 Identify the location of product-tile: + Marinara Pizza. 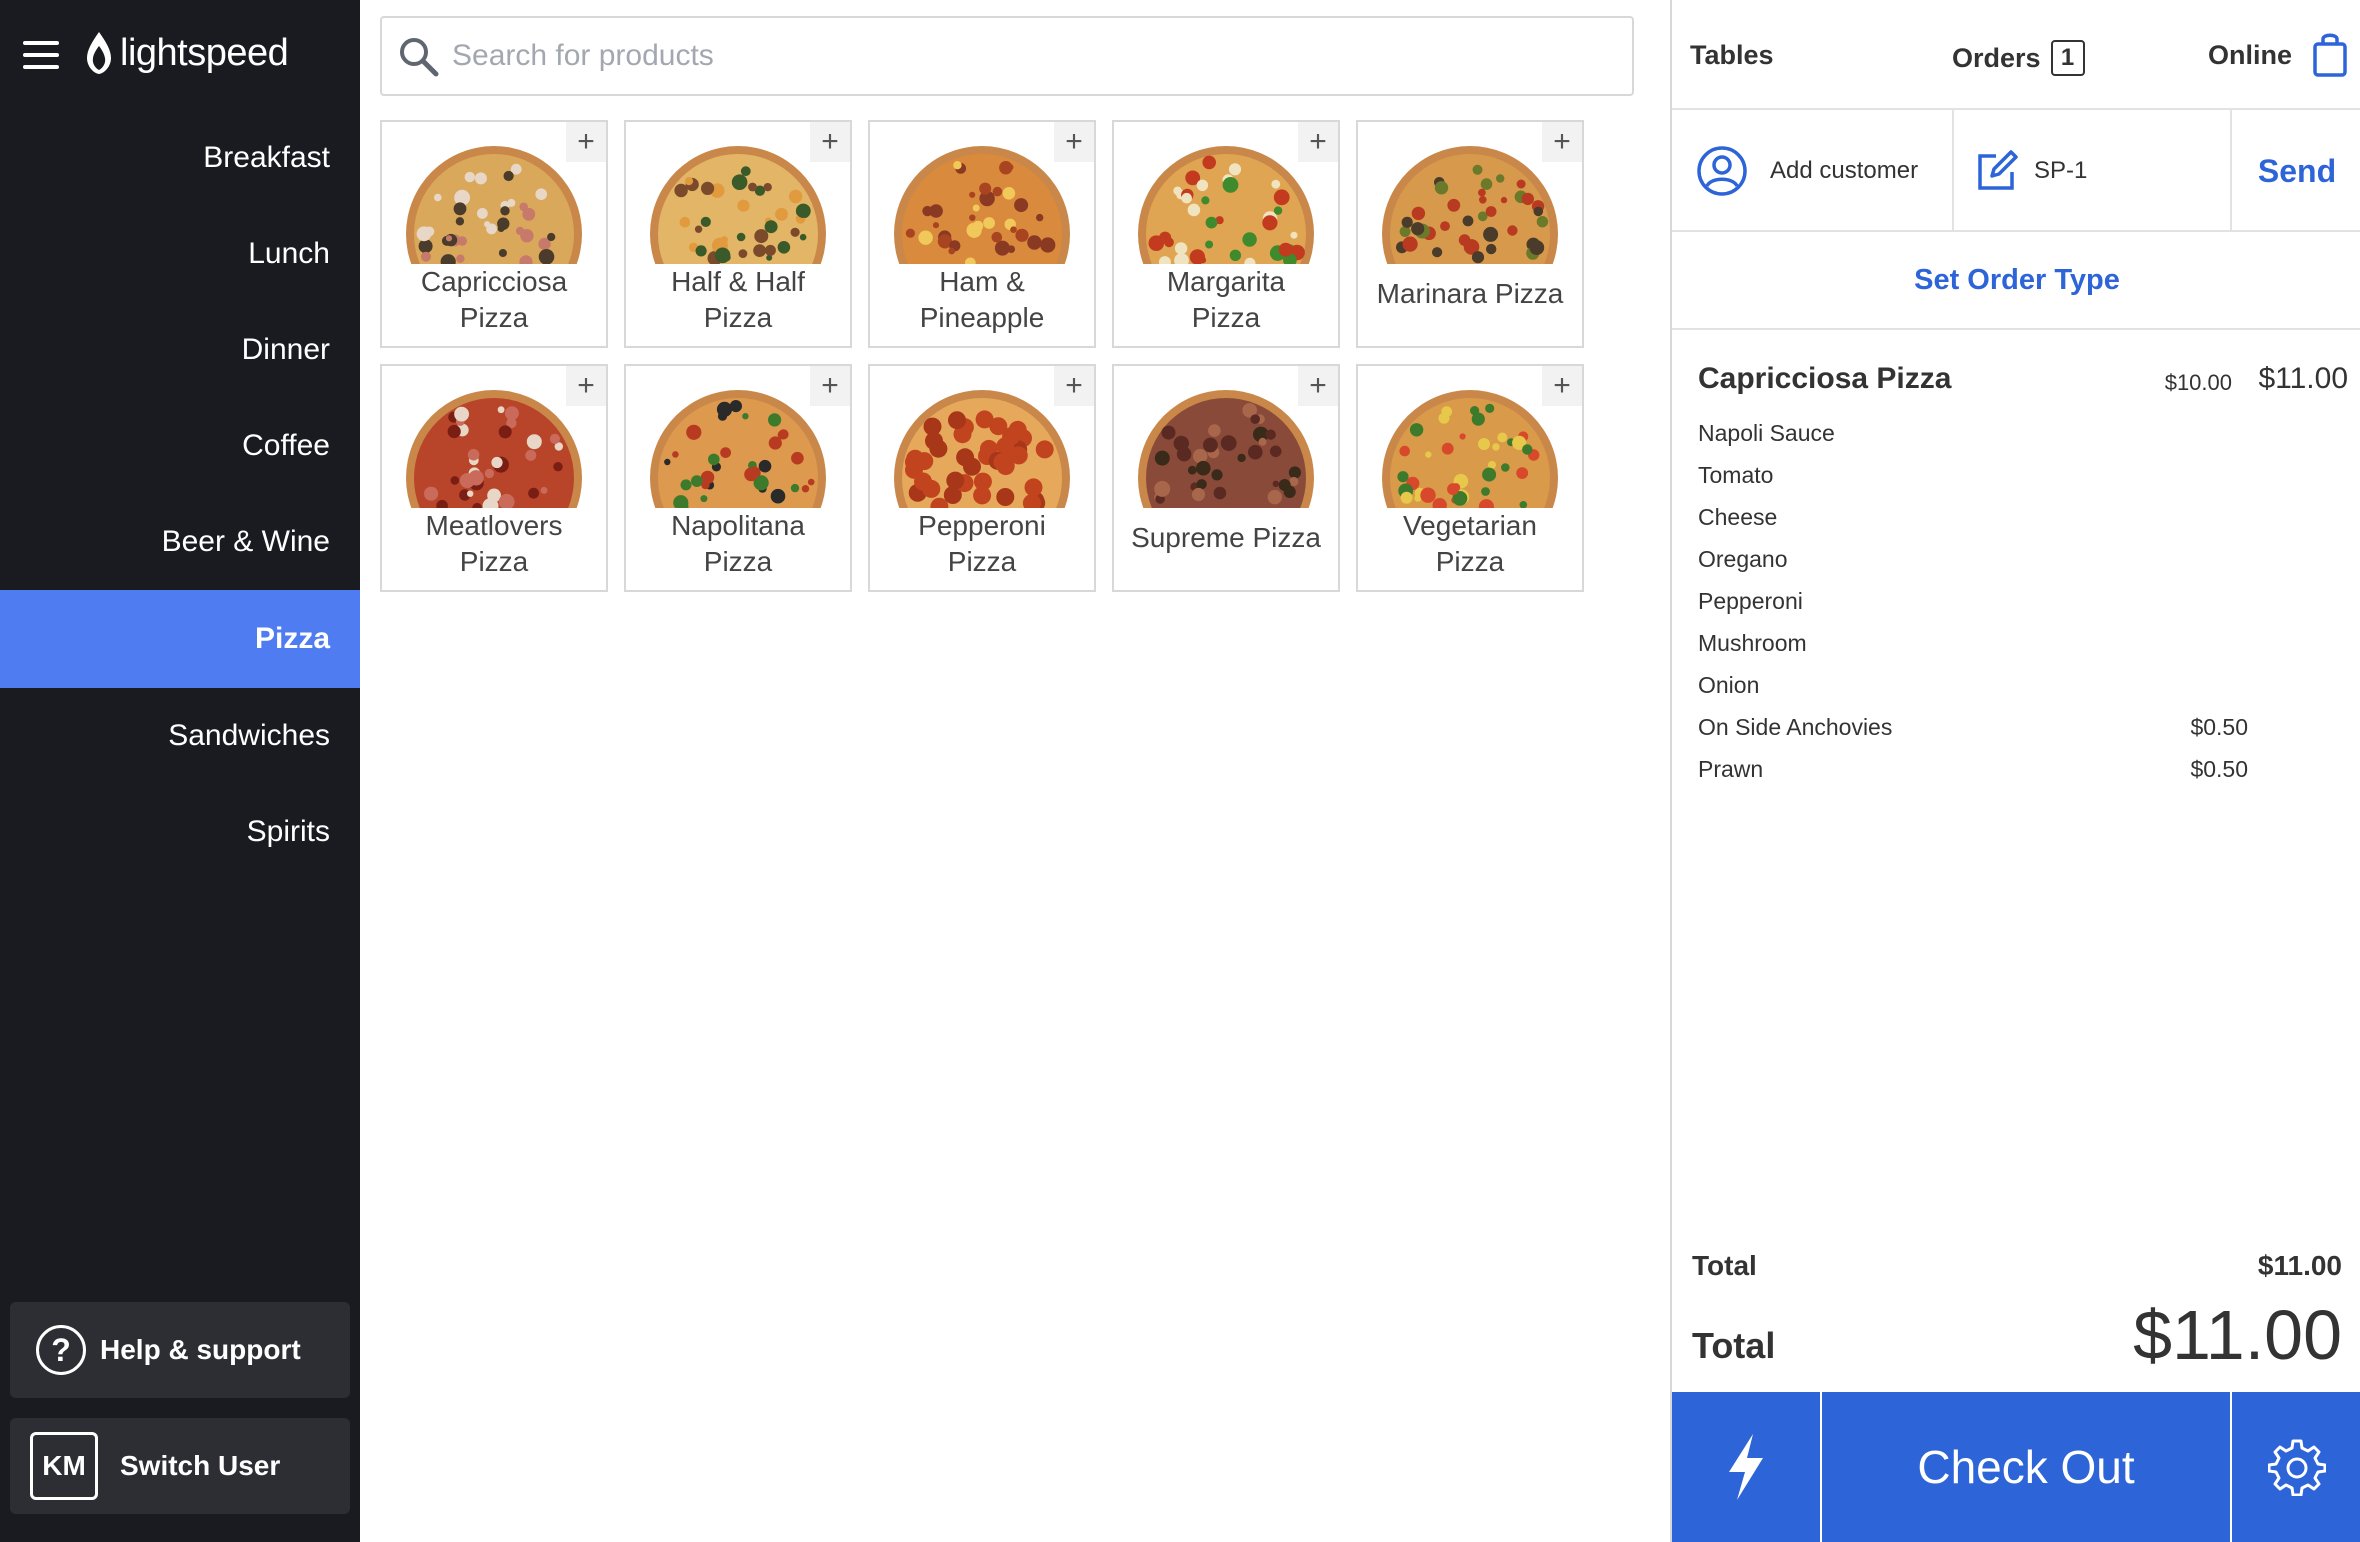
(1470, 234).